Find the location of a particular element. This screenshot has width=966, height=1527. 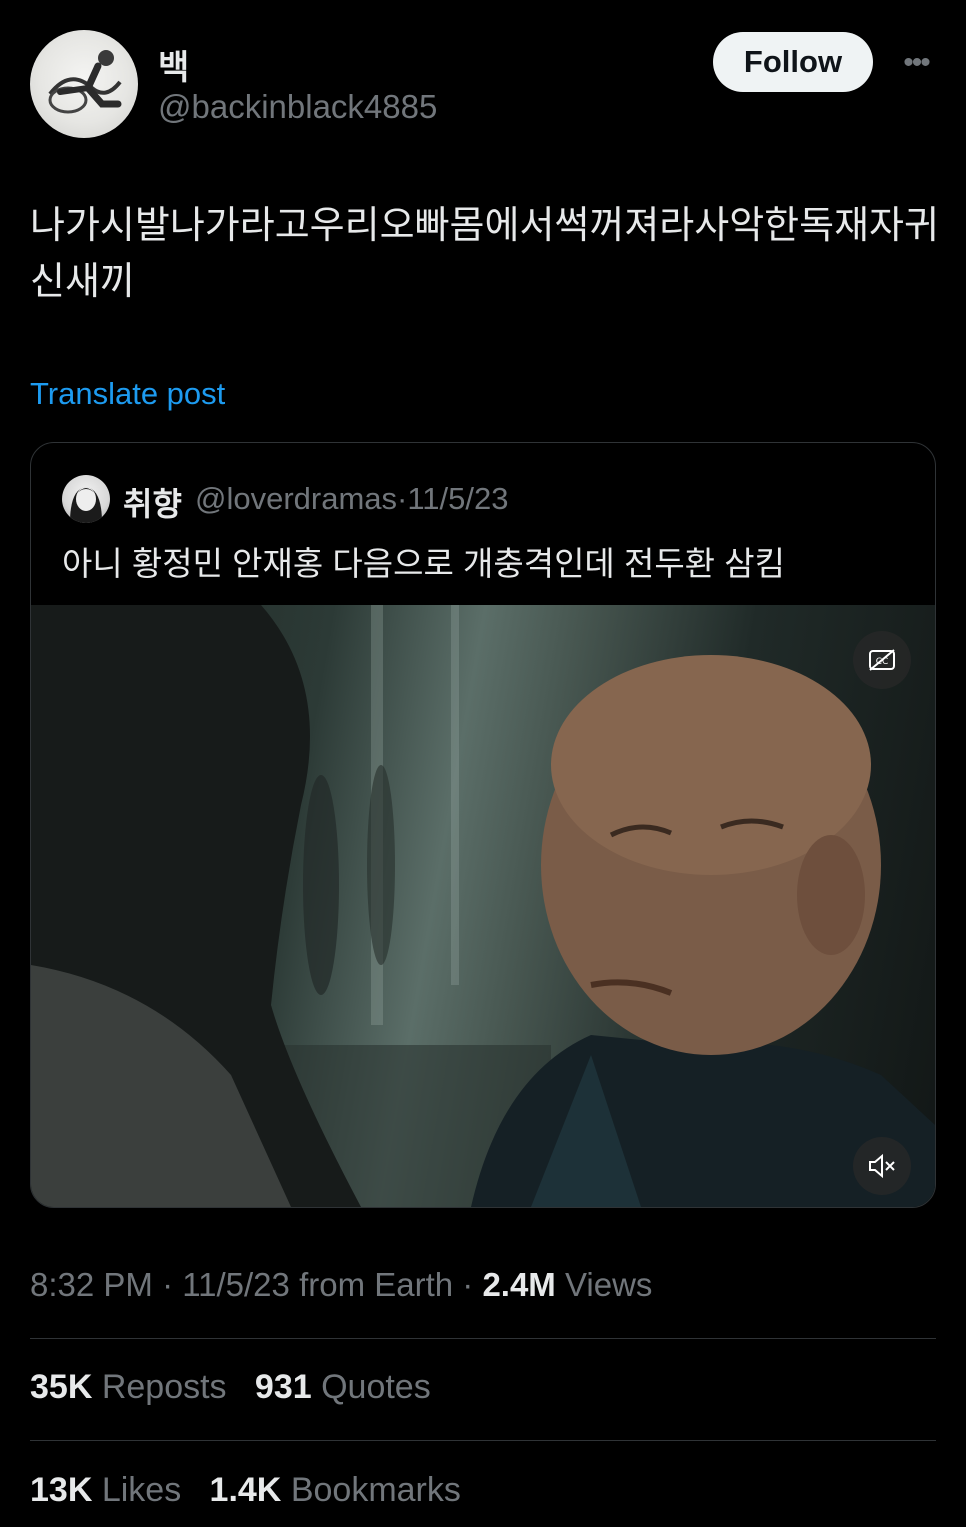

svg-text: CC is located at coordinates (882, 662).